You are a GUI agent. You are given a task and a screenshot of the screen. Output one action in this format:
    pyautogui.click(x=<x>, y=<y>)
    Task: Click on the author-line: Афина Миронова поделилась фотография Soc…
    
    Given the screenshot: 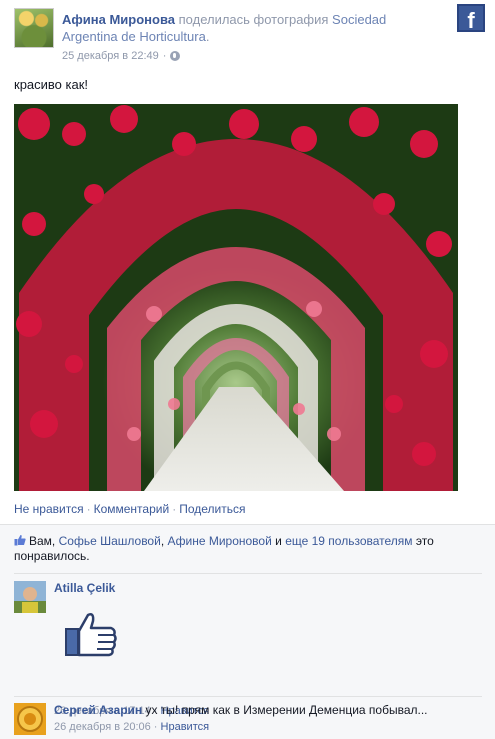 What is the action you would take?
    pyautogui.click(x=252, y=28)
    